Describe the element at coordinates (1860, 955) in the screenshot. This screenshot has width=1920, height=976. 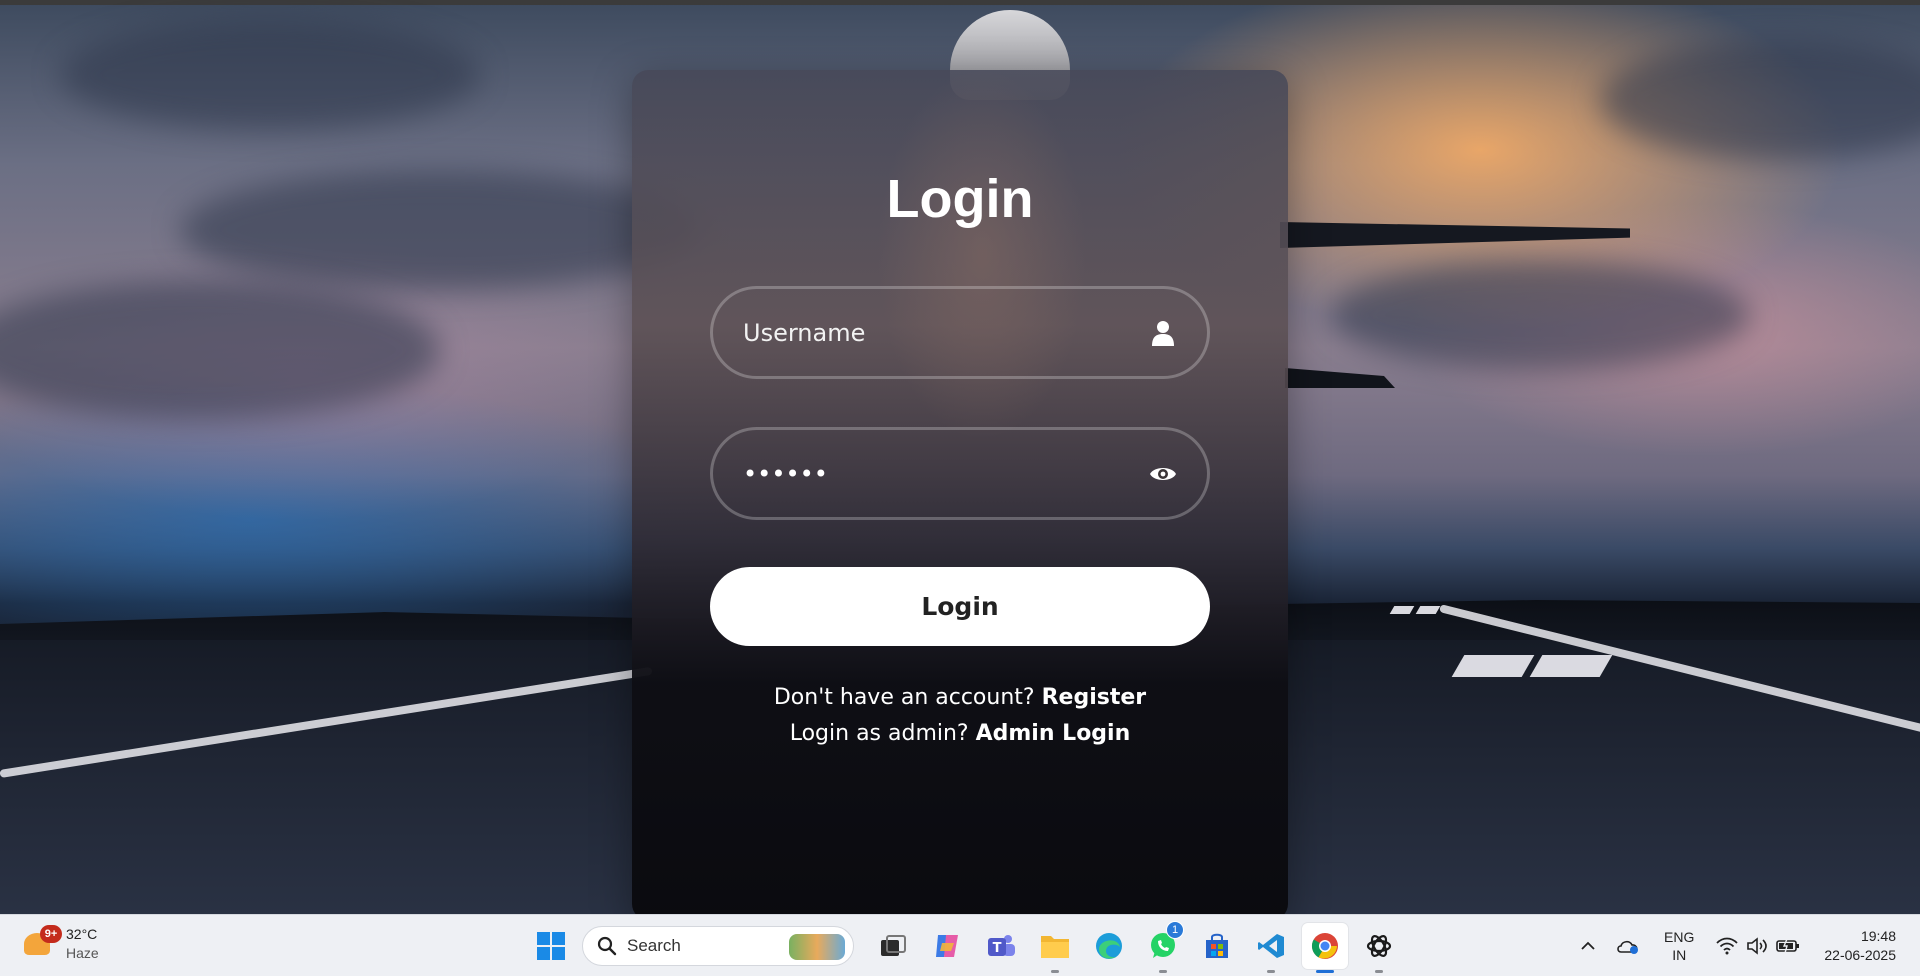
I see `clock-date: 22-06-2025` at that location.